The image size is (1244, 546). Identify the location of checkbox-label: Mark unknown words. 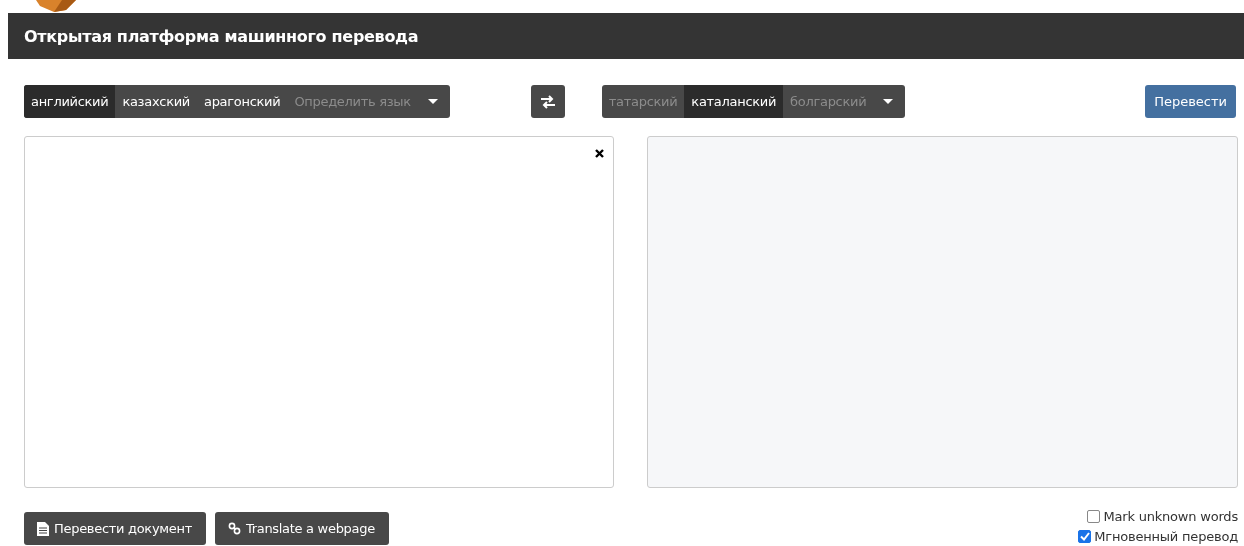
(1170, 516).